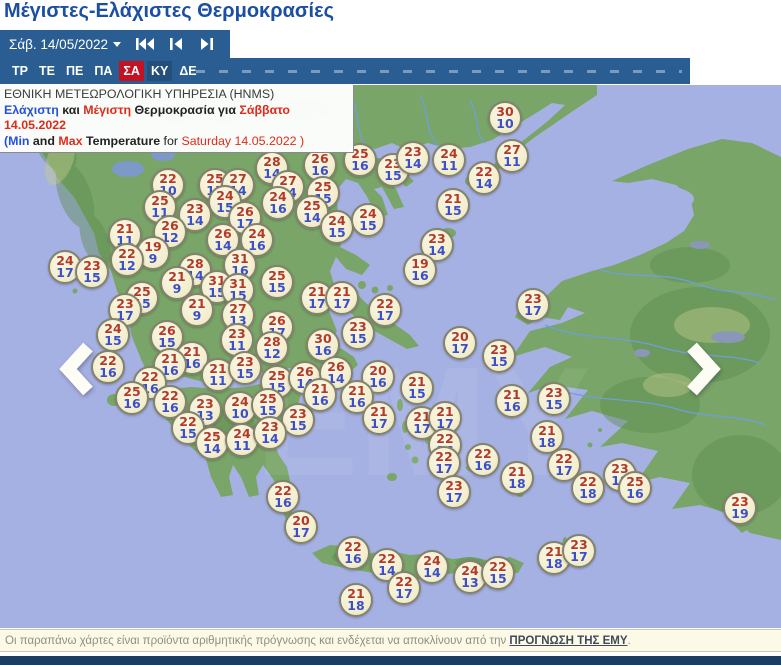 The height and width of the screenshot is (665, 781). I want to click on temp-bubble: 22 15, so click(498, 573).